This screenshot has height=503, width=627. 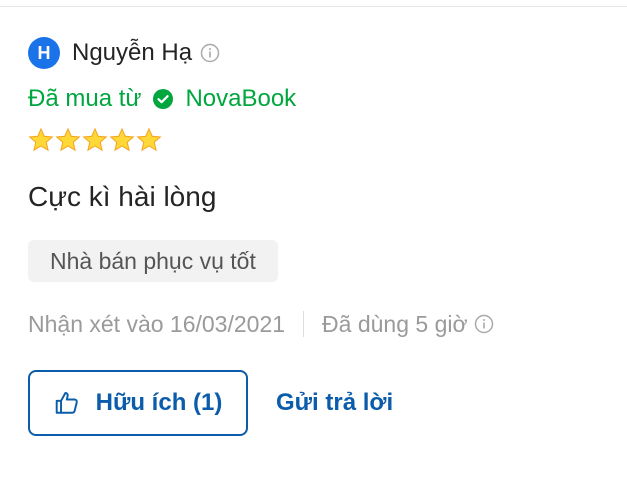 What do you see at coordinates (163, 99) in the screenshot?
I see `check-circle-icon` at bounding box center [163, 99].